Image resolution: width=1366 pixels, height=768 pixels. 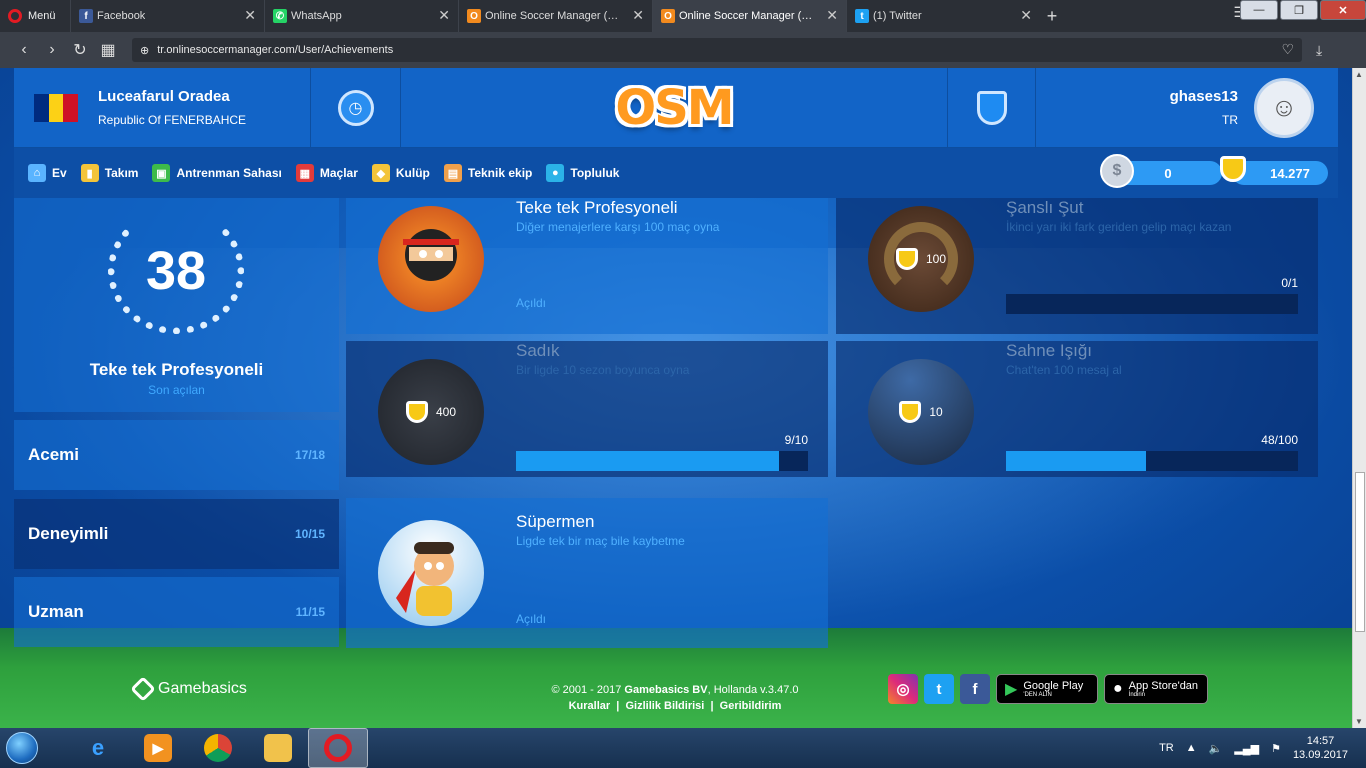 I want to click on google-play-label: Google Play, so click(x=1053, y=686).